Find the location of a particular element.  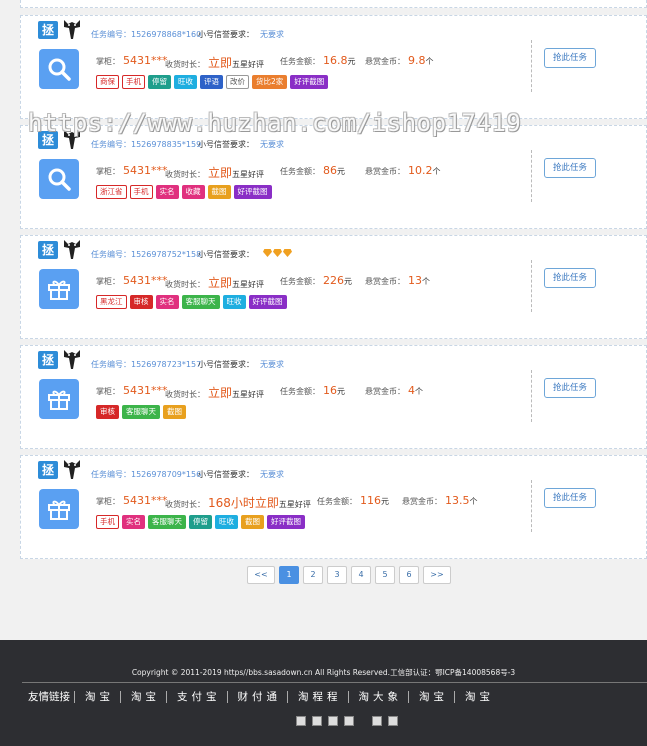

amount-info: 任务金额： 16元 is located at coordinates (312, 390).